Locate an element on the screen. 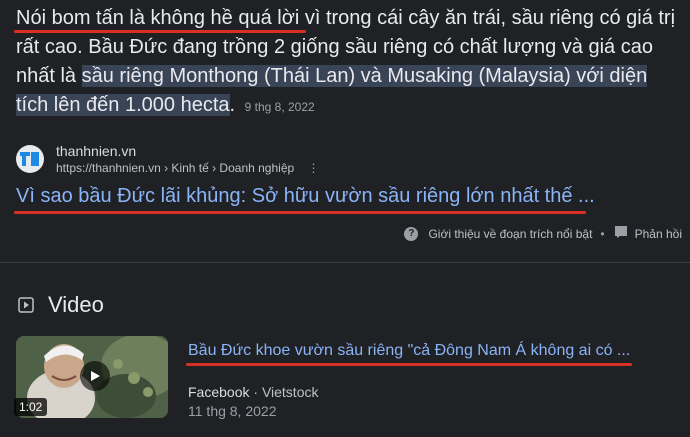 This screenshot has height=437, width=690. video-play-icon is located at coordinates (26, 305).